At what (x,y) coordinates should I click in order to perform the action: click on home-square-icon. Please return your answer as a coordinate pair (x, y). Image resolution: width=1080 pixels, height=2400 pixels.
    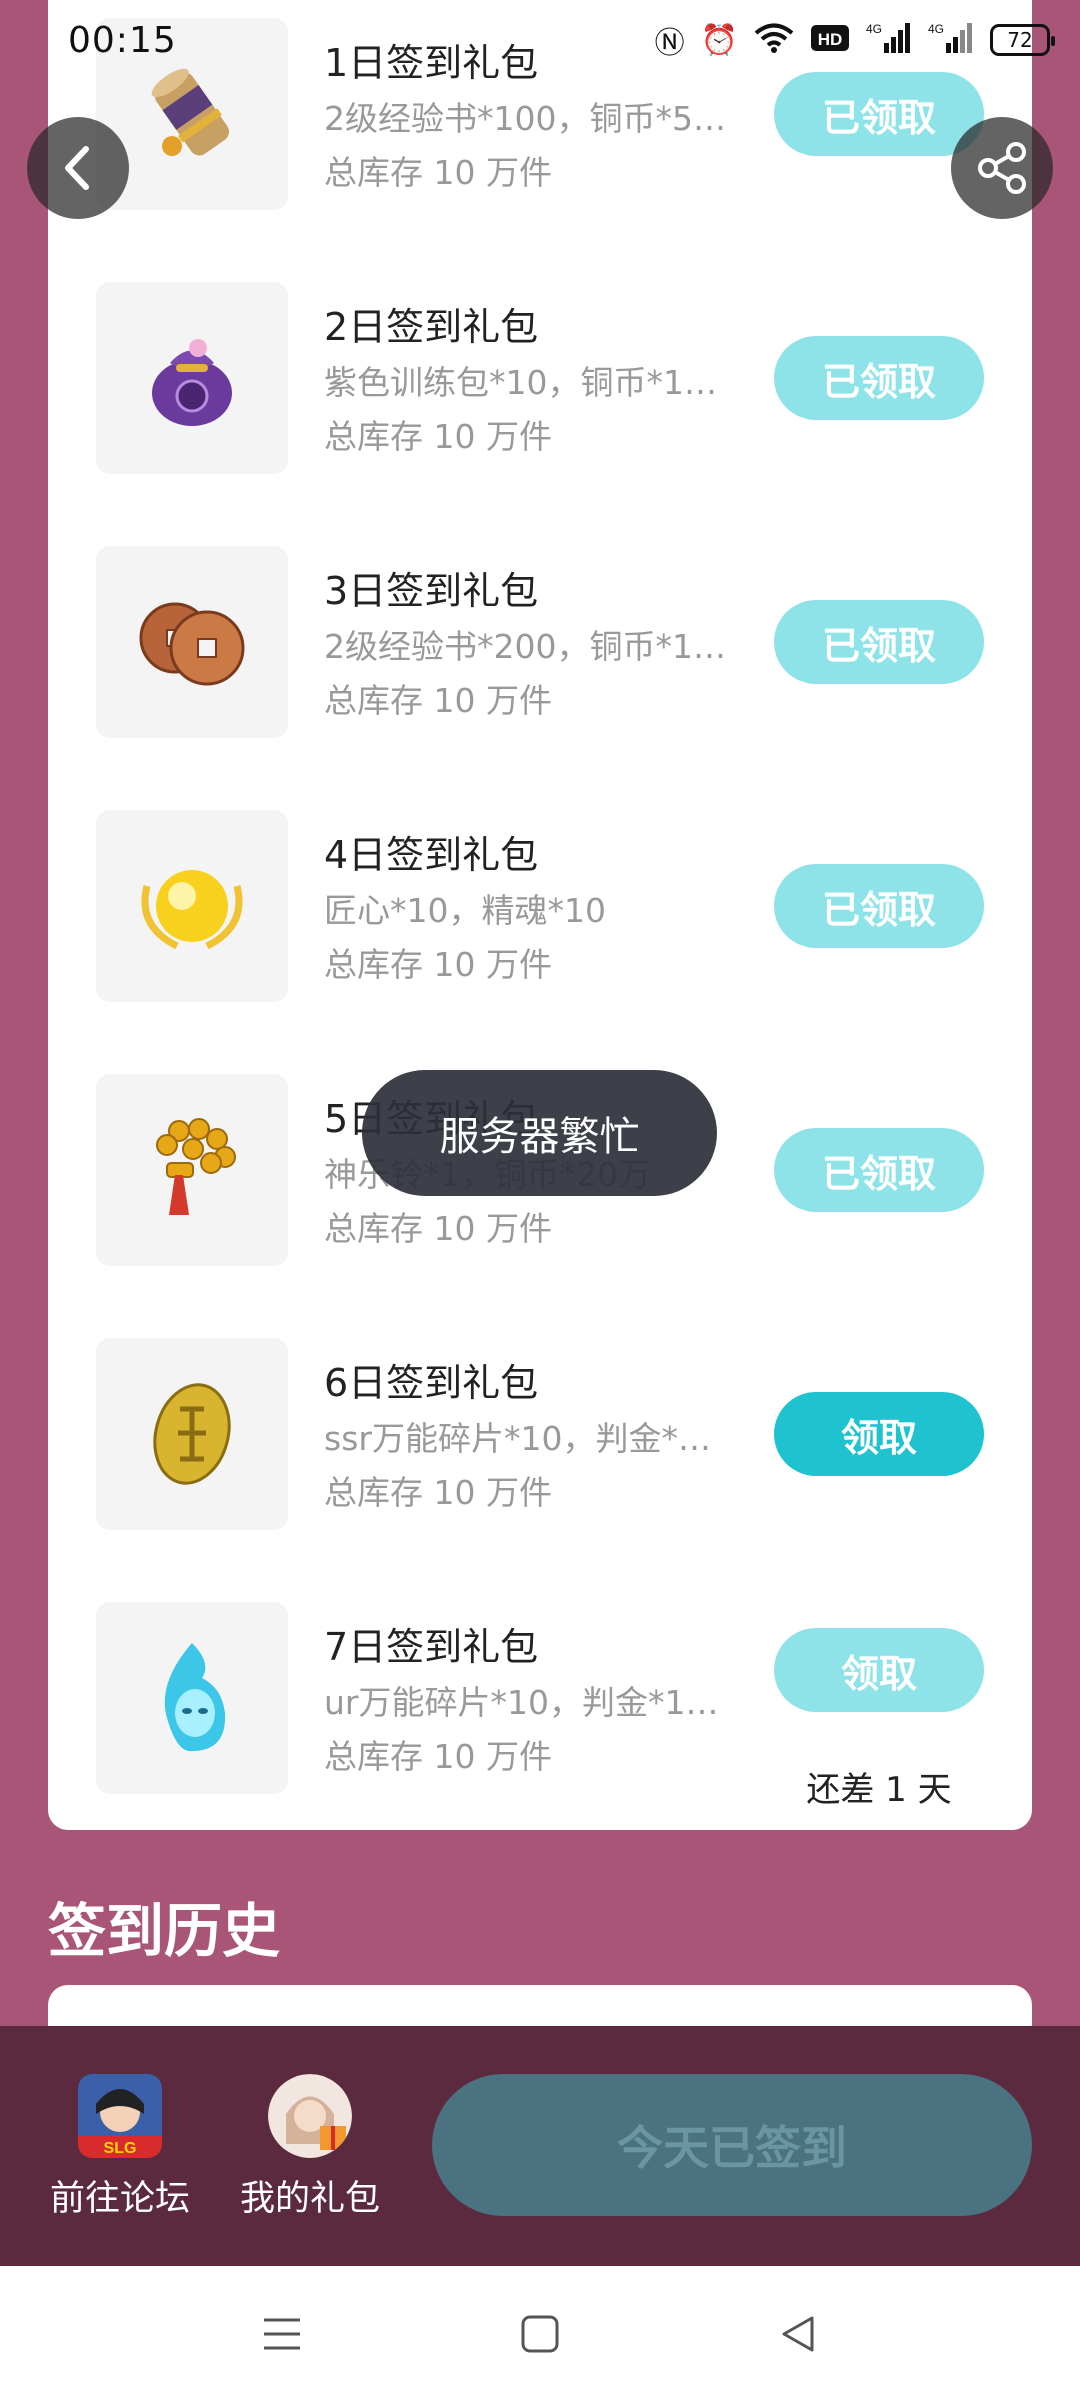
    Looking at the image, I should click on (540, 2334).